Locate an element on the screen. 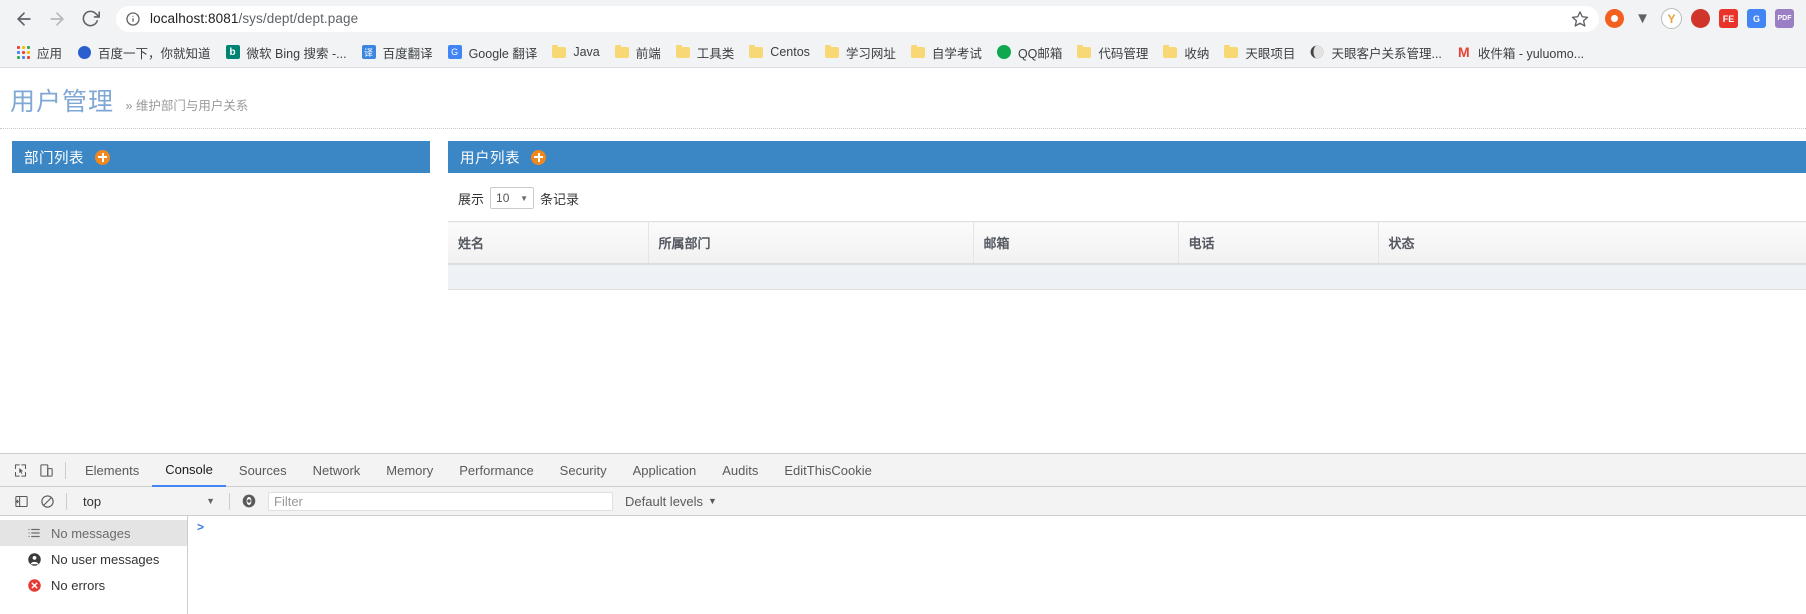 This screenshot has height=614, width=1806. user-panel-body: 展示 10 ▼ 条记录 姓名 所属部门 邮箱 电话 状态 is located at coordinates (1127, 231).